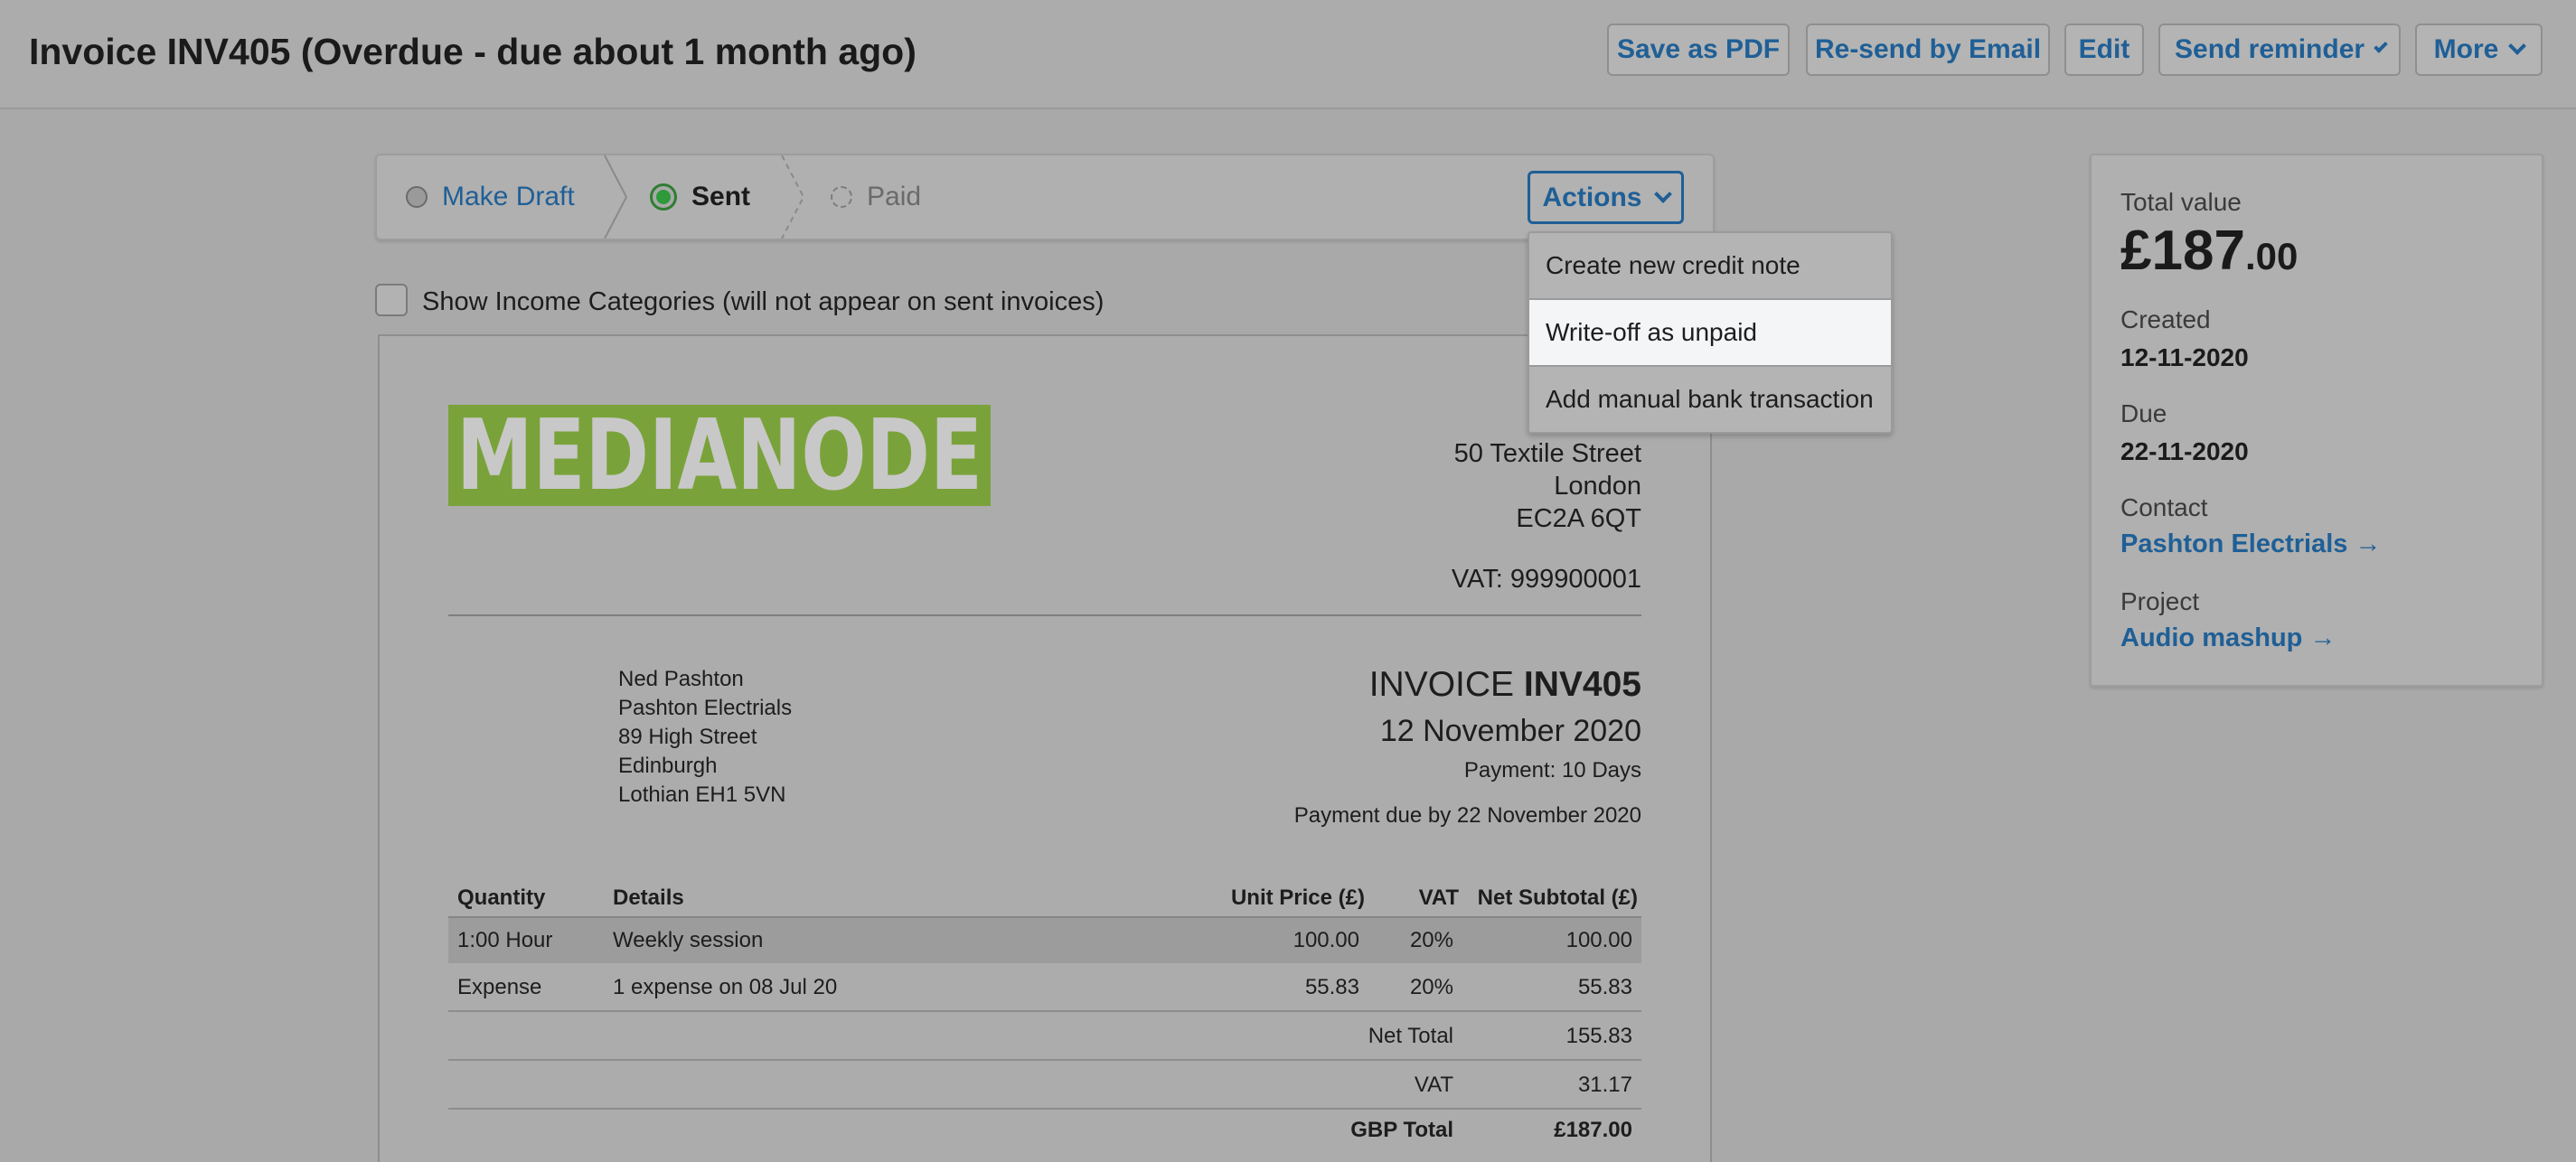 The width and height of the screenshot is (2576, 1162). I want to click on net-total-value: 155.83, so click(1598, 1036).